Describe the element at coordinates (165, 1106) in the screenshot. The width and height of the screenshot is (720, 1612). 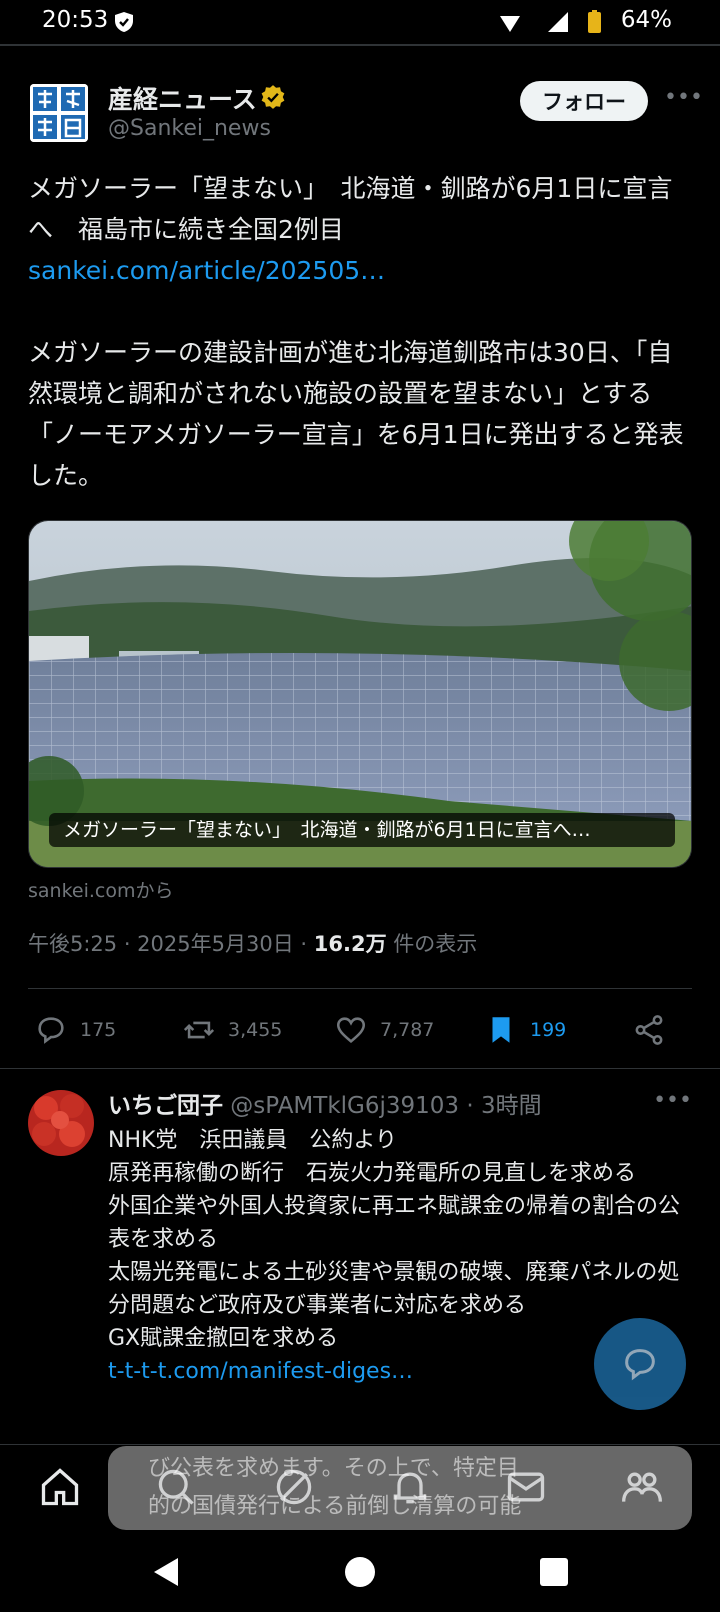
I see `reply-author-name: いちご団子` at that location.